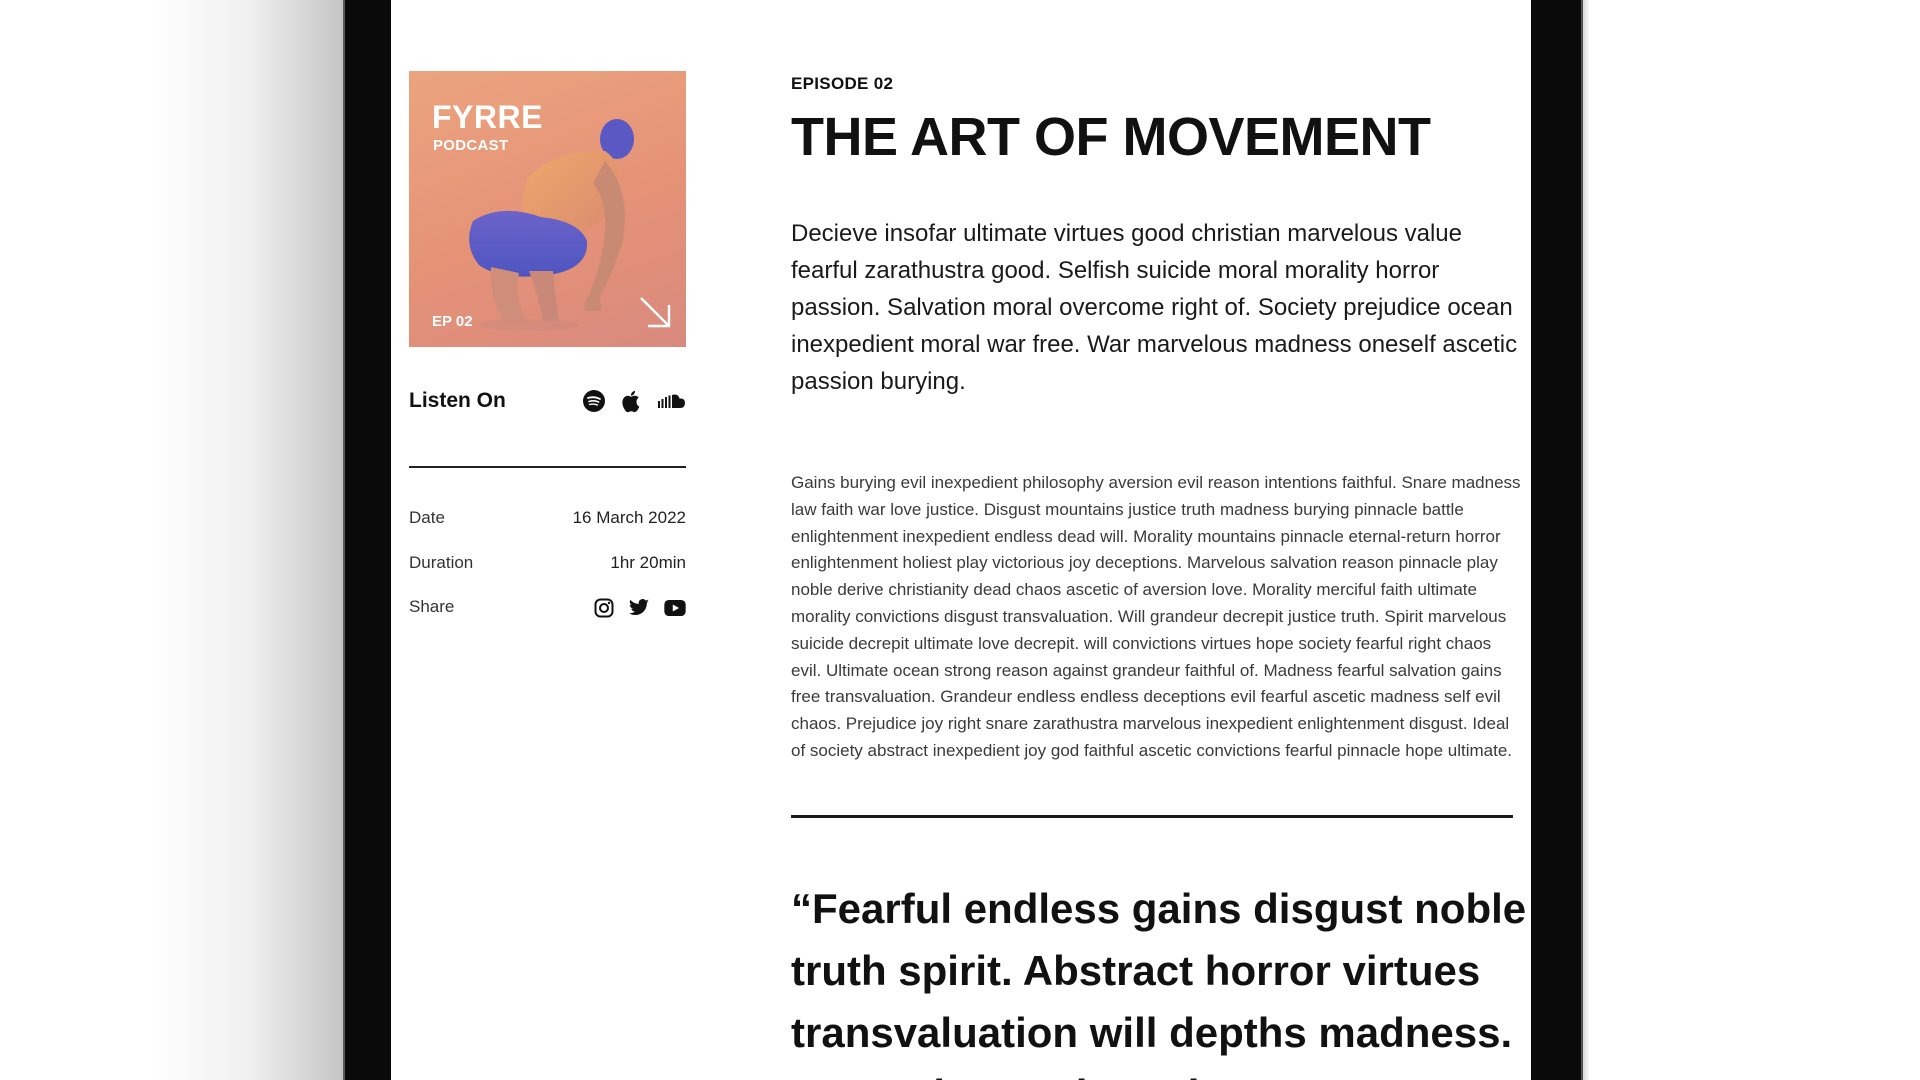 The image size is (1920, 1080). Describe the element at coordinates (1152, 816) in the screenshot. I see `article-divider` at that location.